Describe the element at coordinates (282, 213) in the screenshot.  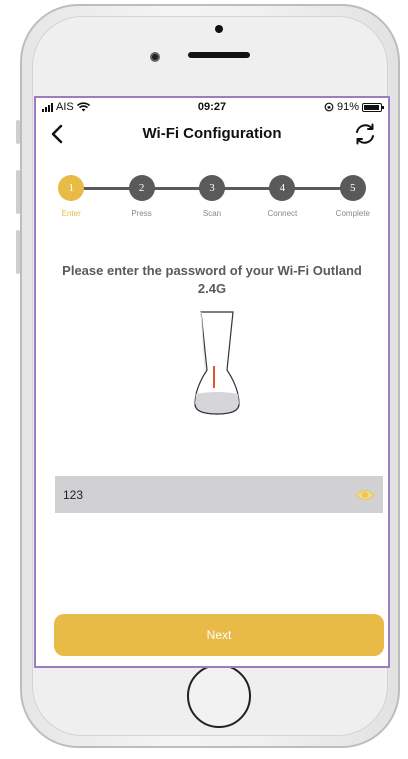
I see `step-label: Connect` at that location.